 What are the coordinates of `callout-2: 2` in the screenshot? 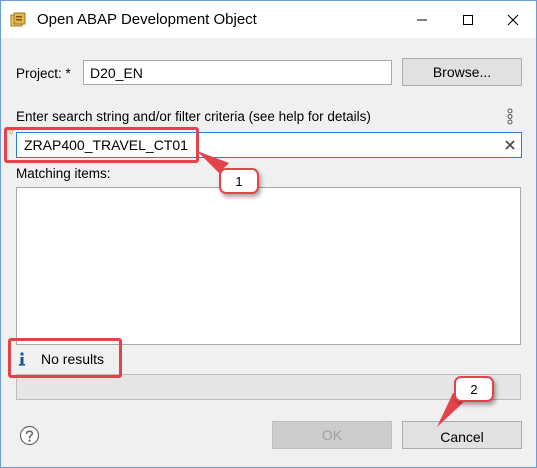 It's located at (474, 389).